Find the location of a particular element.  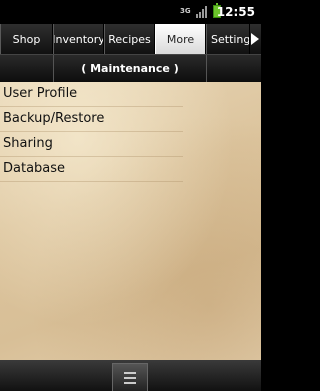

status-icons: 3G is located at coordinates (200, 10).